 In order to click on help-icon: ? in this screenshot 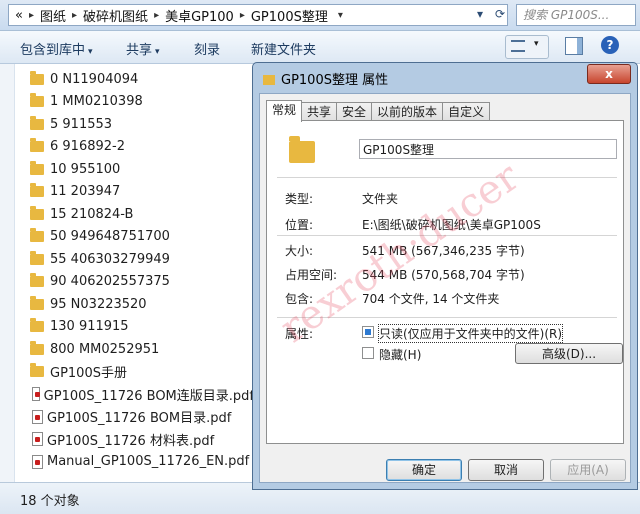, I will do `click(610, 45)`.